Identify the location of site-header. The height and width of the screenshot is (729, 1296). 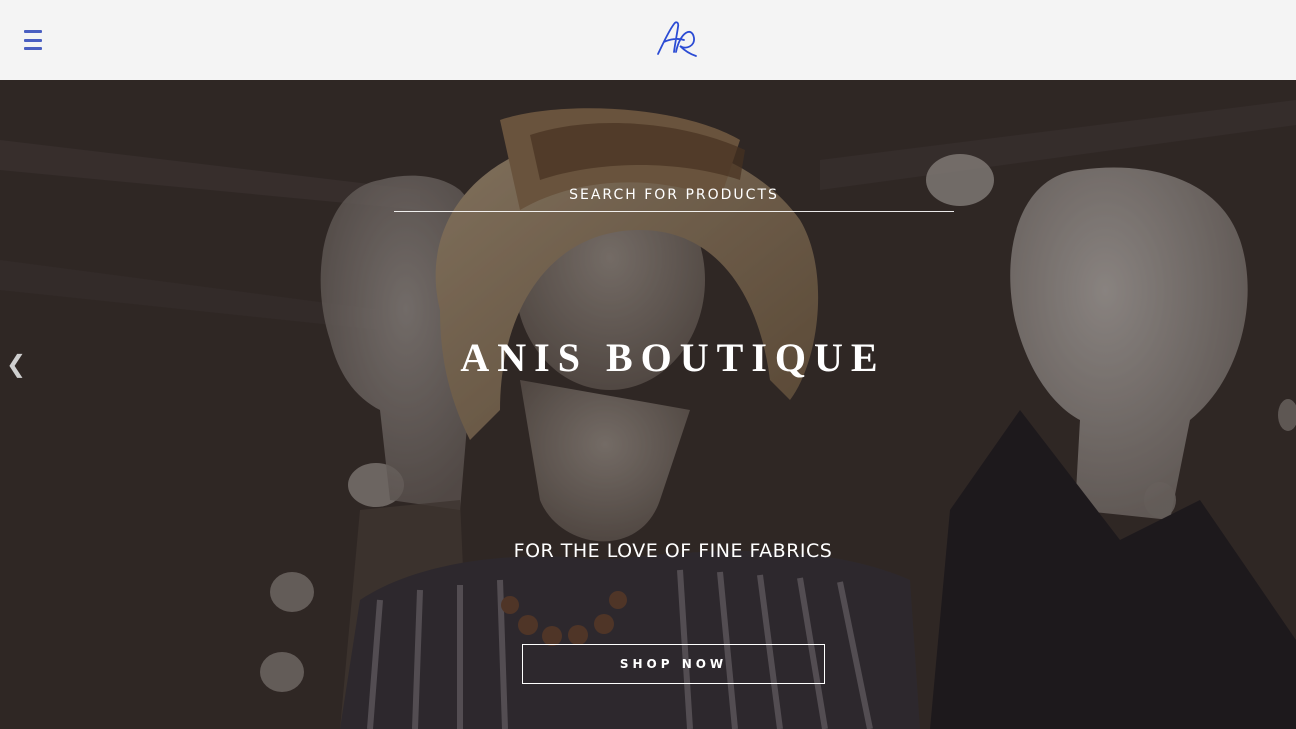
(648, 40).